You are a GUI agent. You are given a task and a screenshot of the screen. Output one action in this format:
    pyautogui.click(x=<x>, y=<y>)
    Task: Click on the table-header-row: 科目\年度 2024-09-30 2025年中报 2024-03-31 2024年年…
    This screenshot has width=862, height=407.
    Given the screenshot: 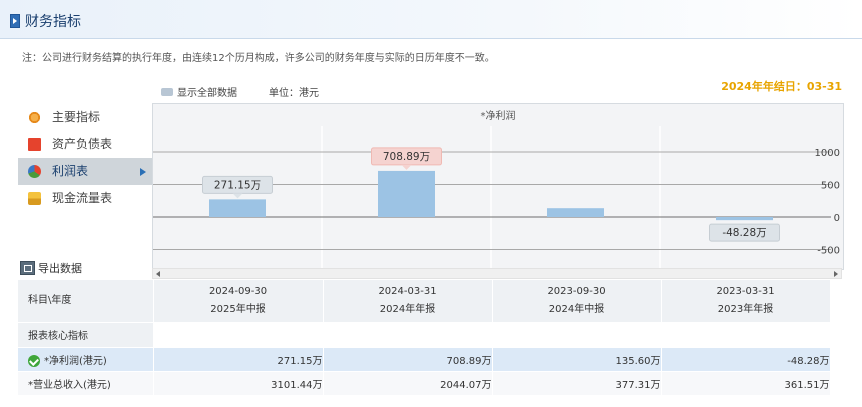 What is the action you would take?
    pyautogui.click(x=424, y=301)
    